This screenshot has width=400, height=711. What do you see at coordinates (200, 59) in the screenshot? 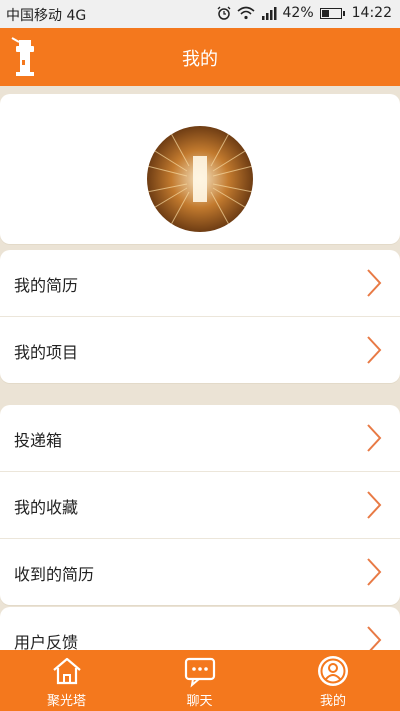
I see `page-title: 我的` at bounding box center [200, 59].